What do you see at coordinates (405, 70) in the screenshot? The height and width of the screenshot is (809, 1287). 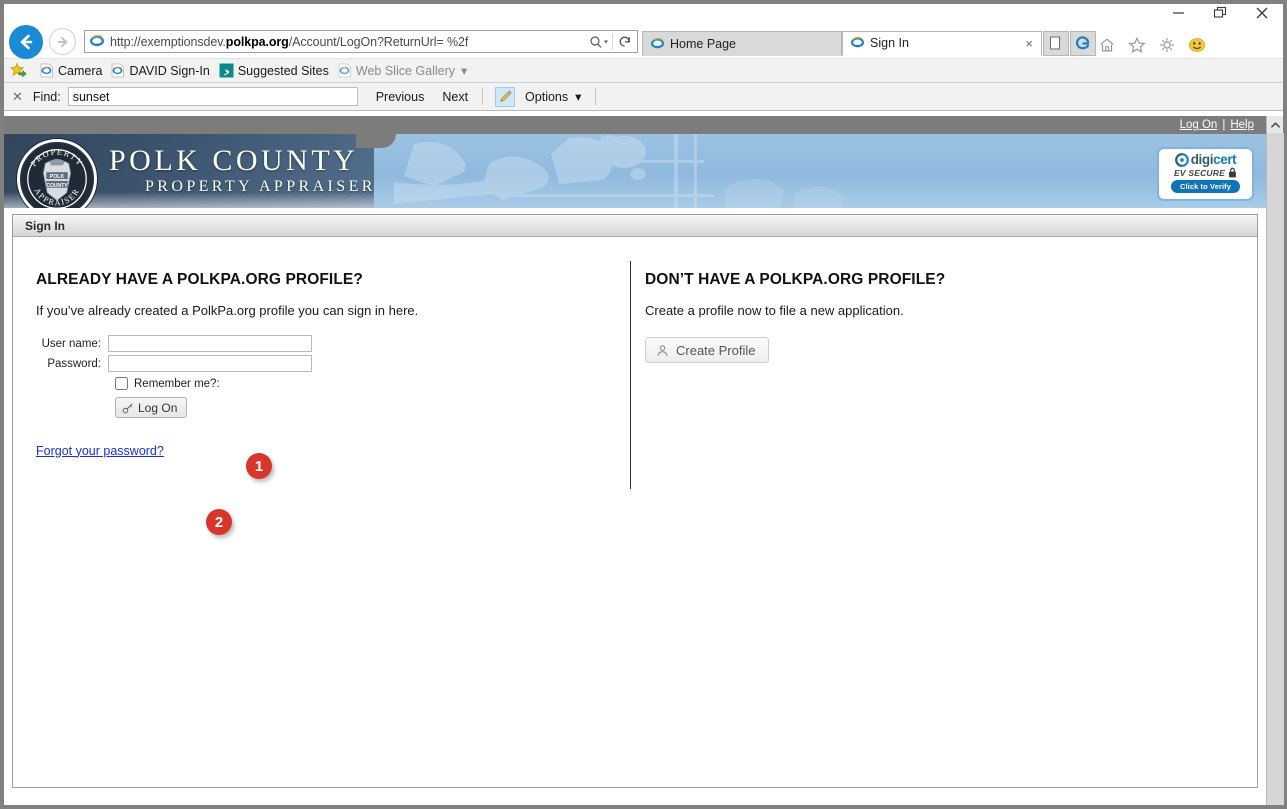 I see `favorite-label: Web Slice Gallery` at bounding box center [405, 70].